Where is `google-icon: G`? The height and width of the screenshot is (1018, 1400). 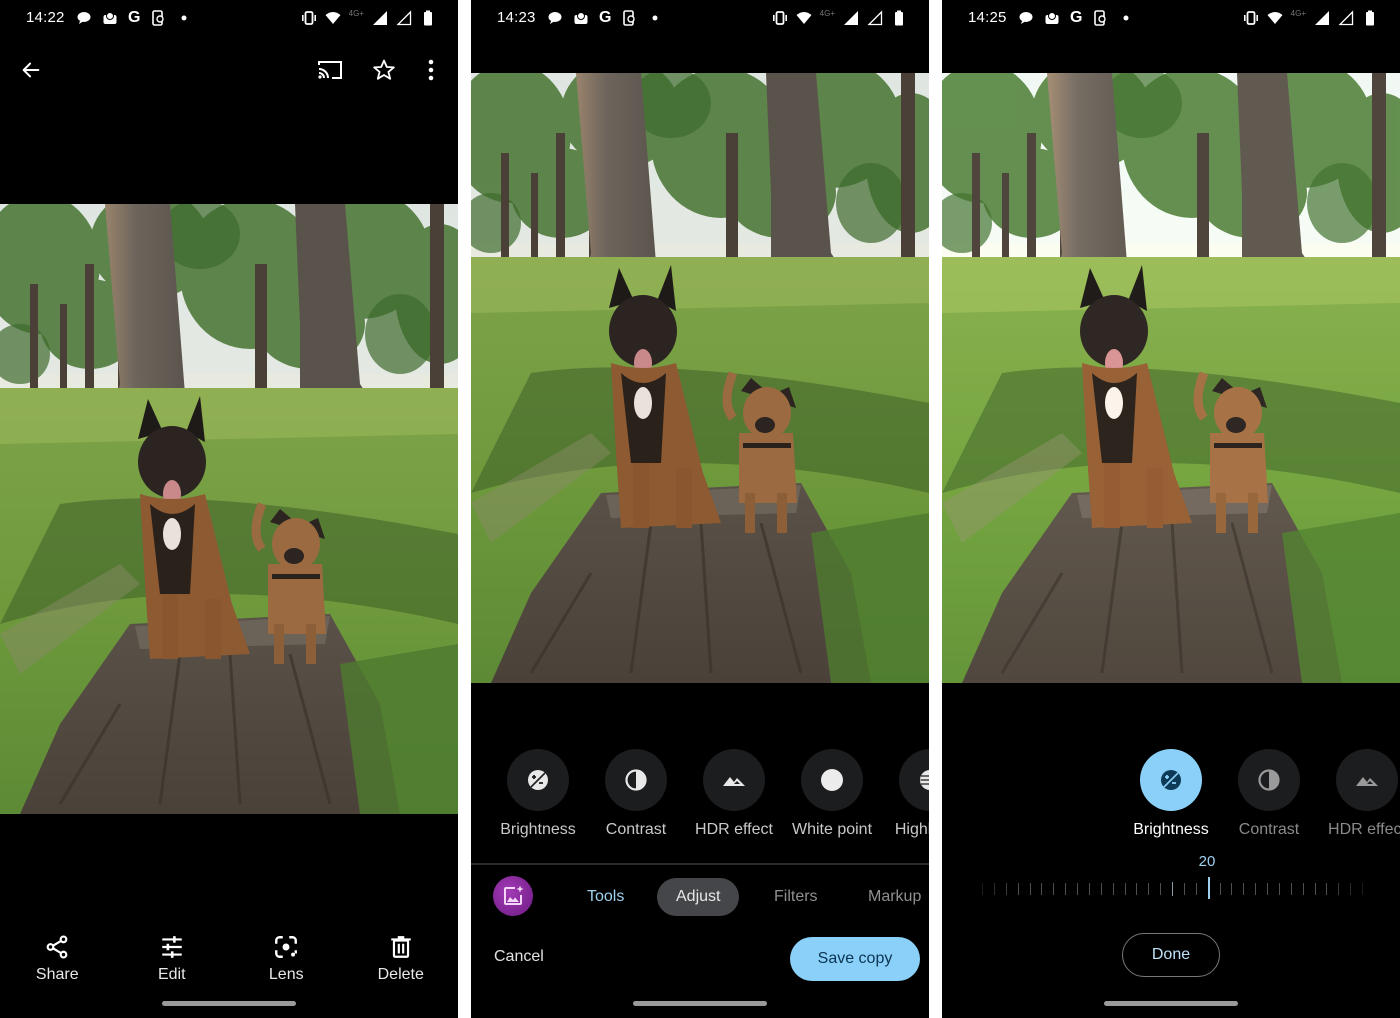 google-icon: G is located at coordinates (134, 17).